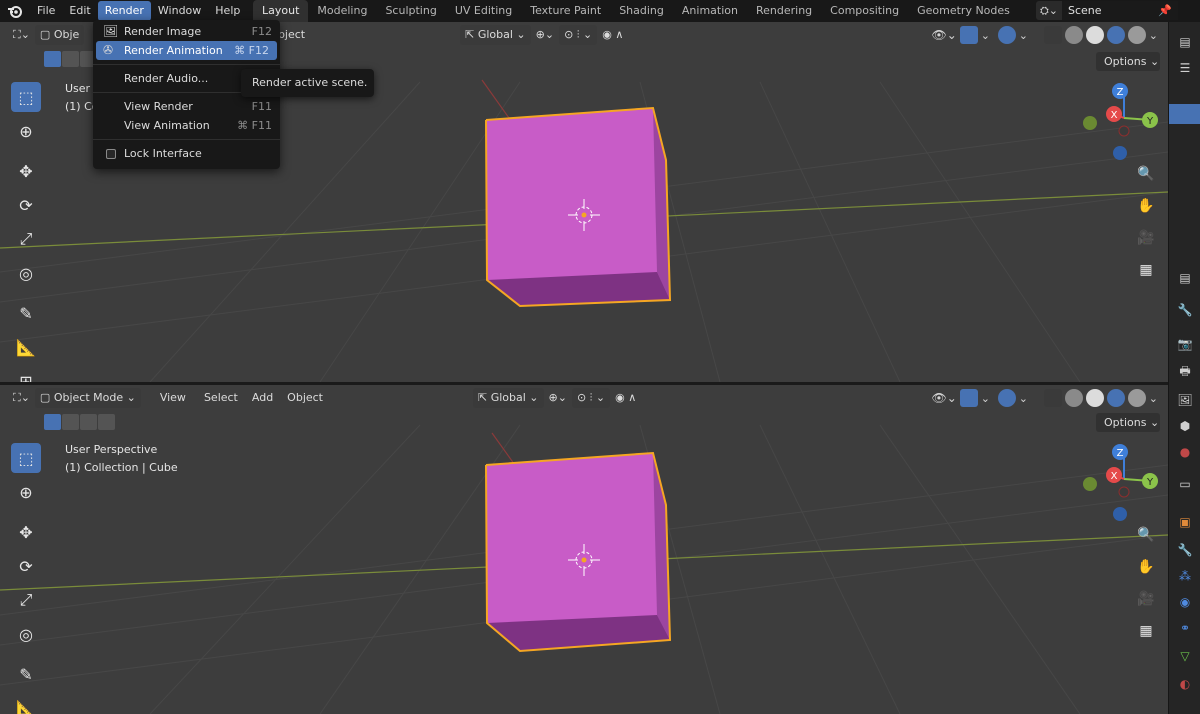  I want to click on mode-selector: ▢ Object Mode ⌄, so click(87, 398).